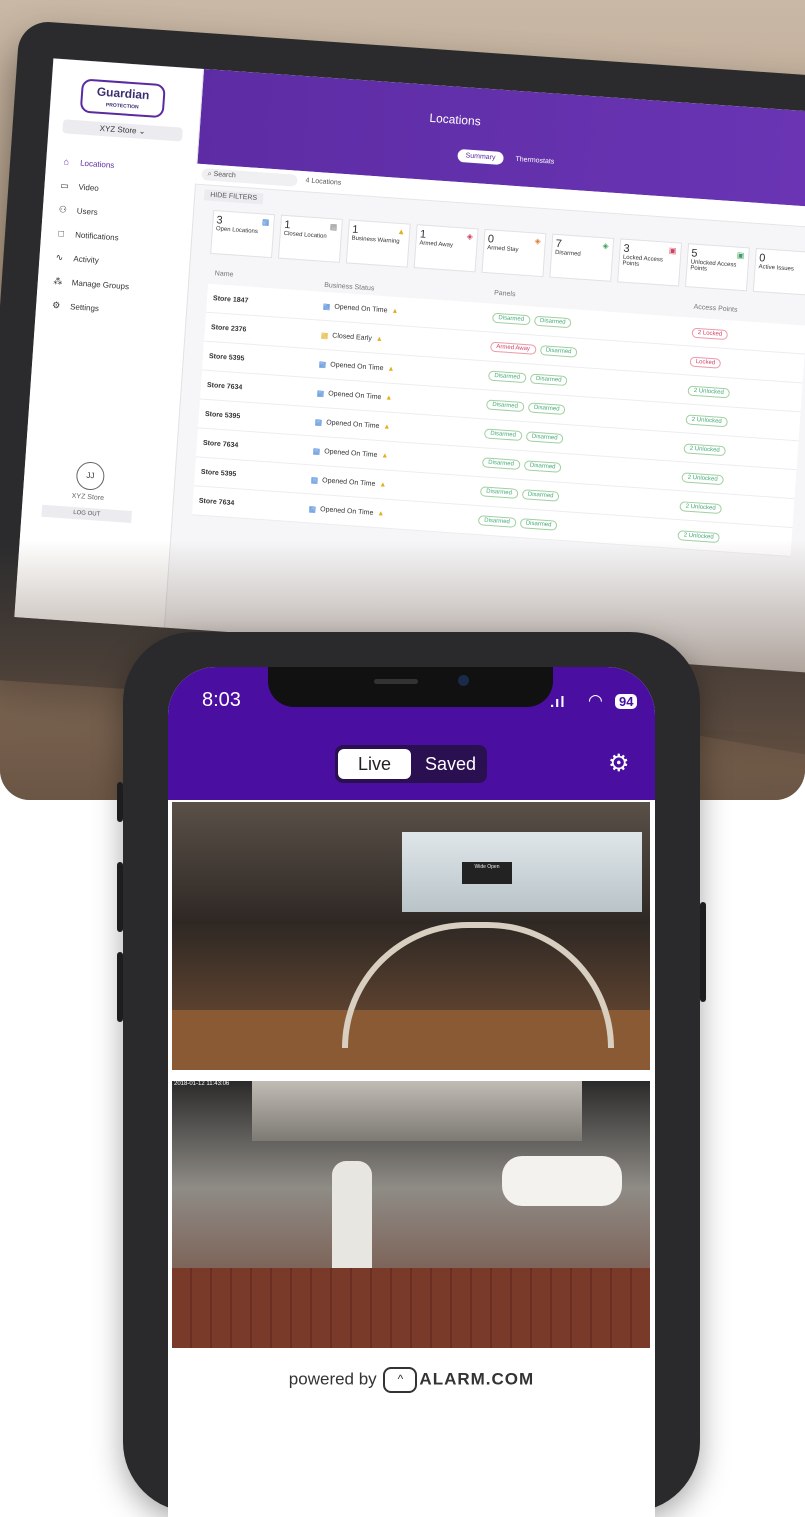 This screenshot has width=805, height=1517. What do you see at coordinates (64, 185) in the screenshot?
I see `video-icon: ▭` at bounding box center [64, 185].